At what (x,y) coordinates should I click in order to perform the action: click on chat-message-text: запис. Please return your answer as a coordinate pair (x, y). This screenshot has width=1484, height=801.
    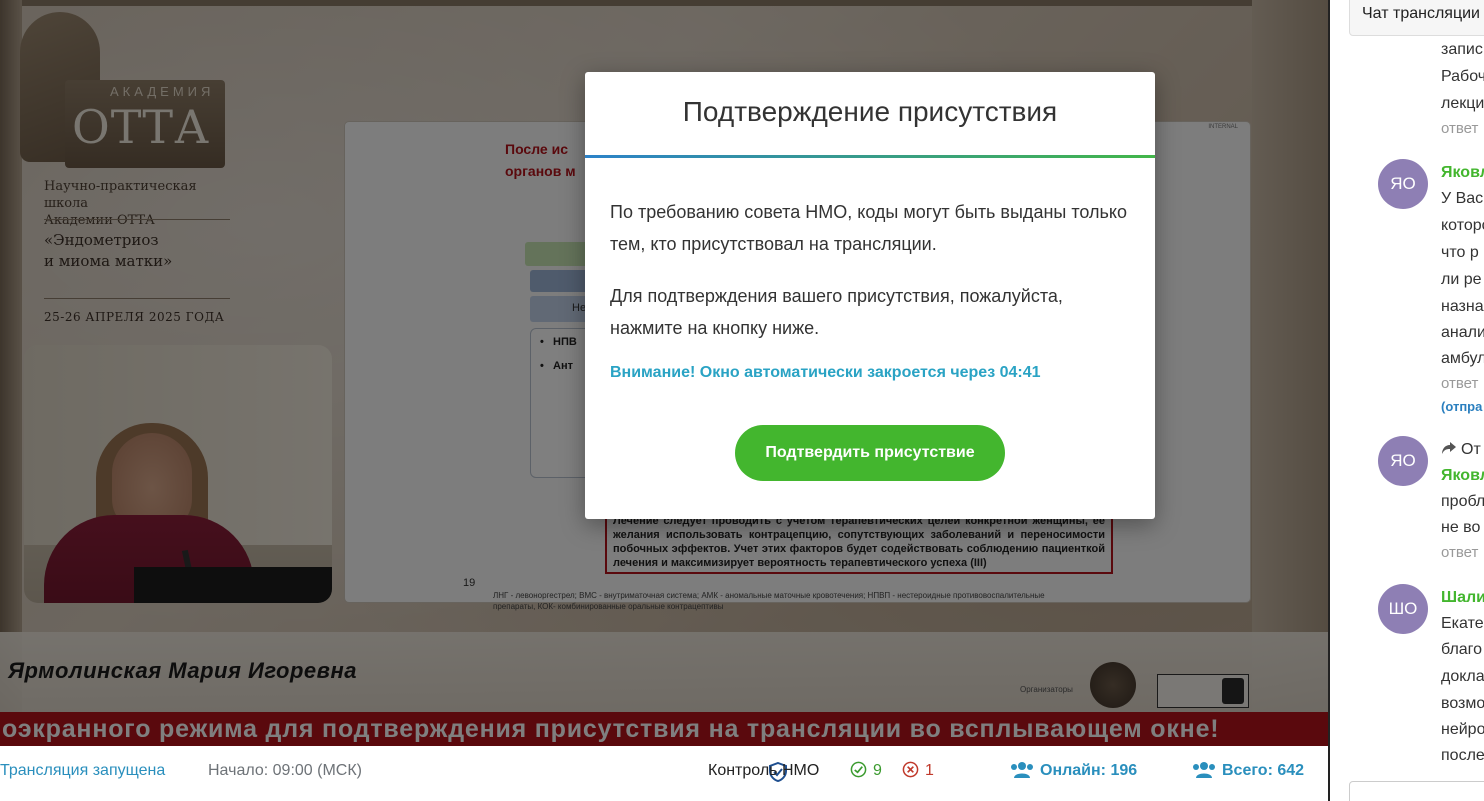
    Looking at the image, I should click on (1462, 49).